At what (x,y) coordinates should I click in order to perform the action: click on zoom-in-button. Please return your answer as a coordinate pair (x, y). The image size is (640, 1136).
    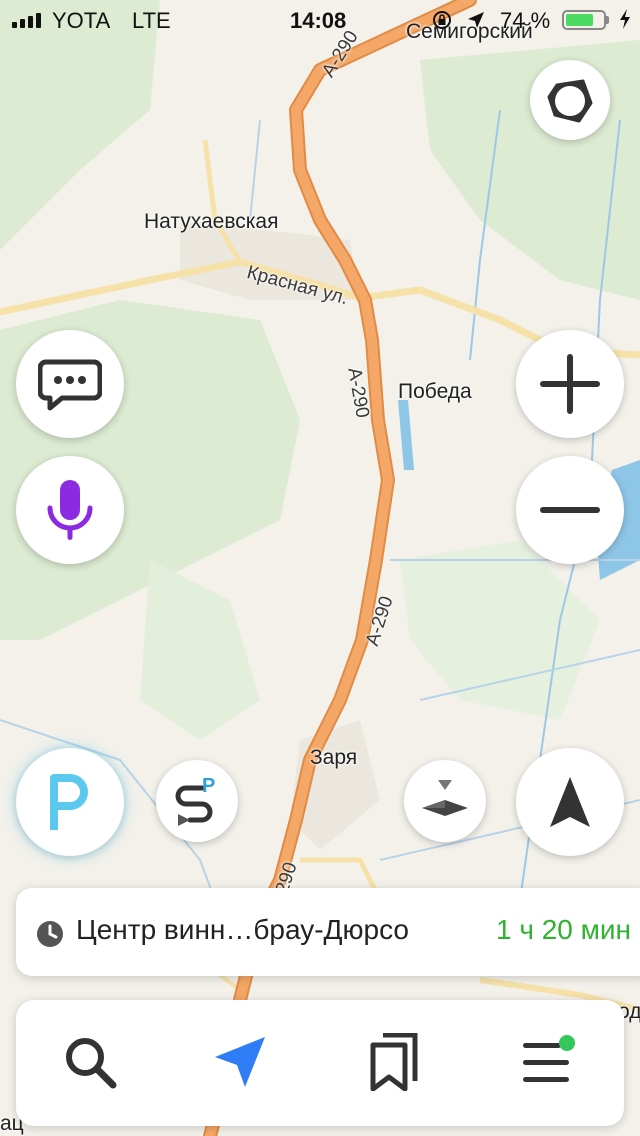
    Looking at the image, I should click on (570, 384).